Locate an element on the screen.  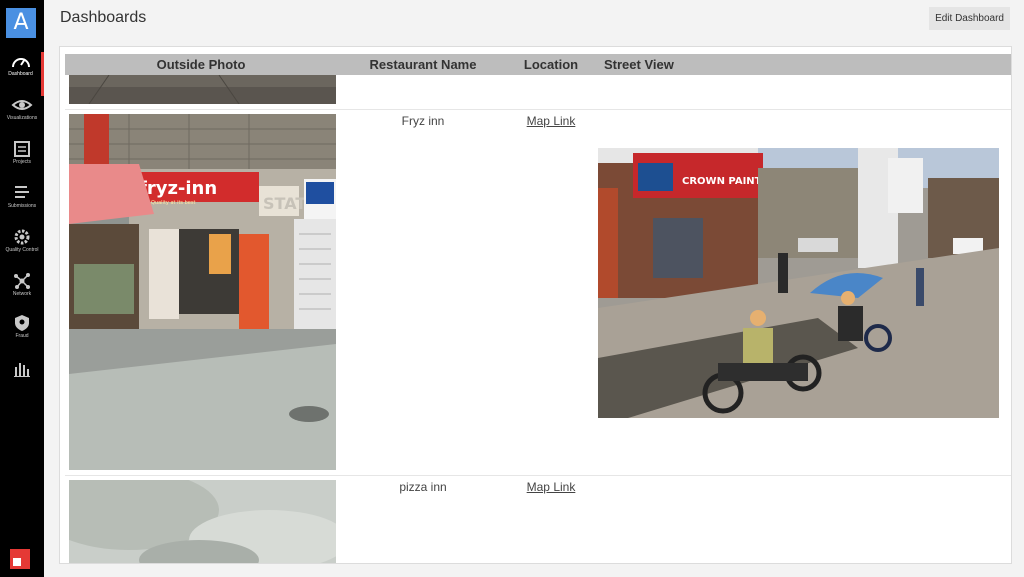
restaurant-name: Fryz inn is located at coordinates (423, 121).